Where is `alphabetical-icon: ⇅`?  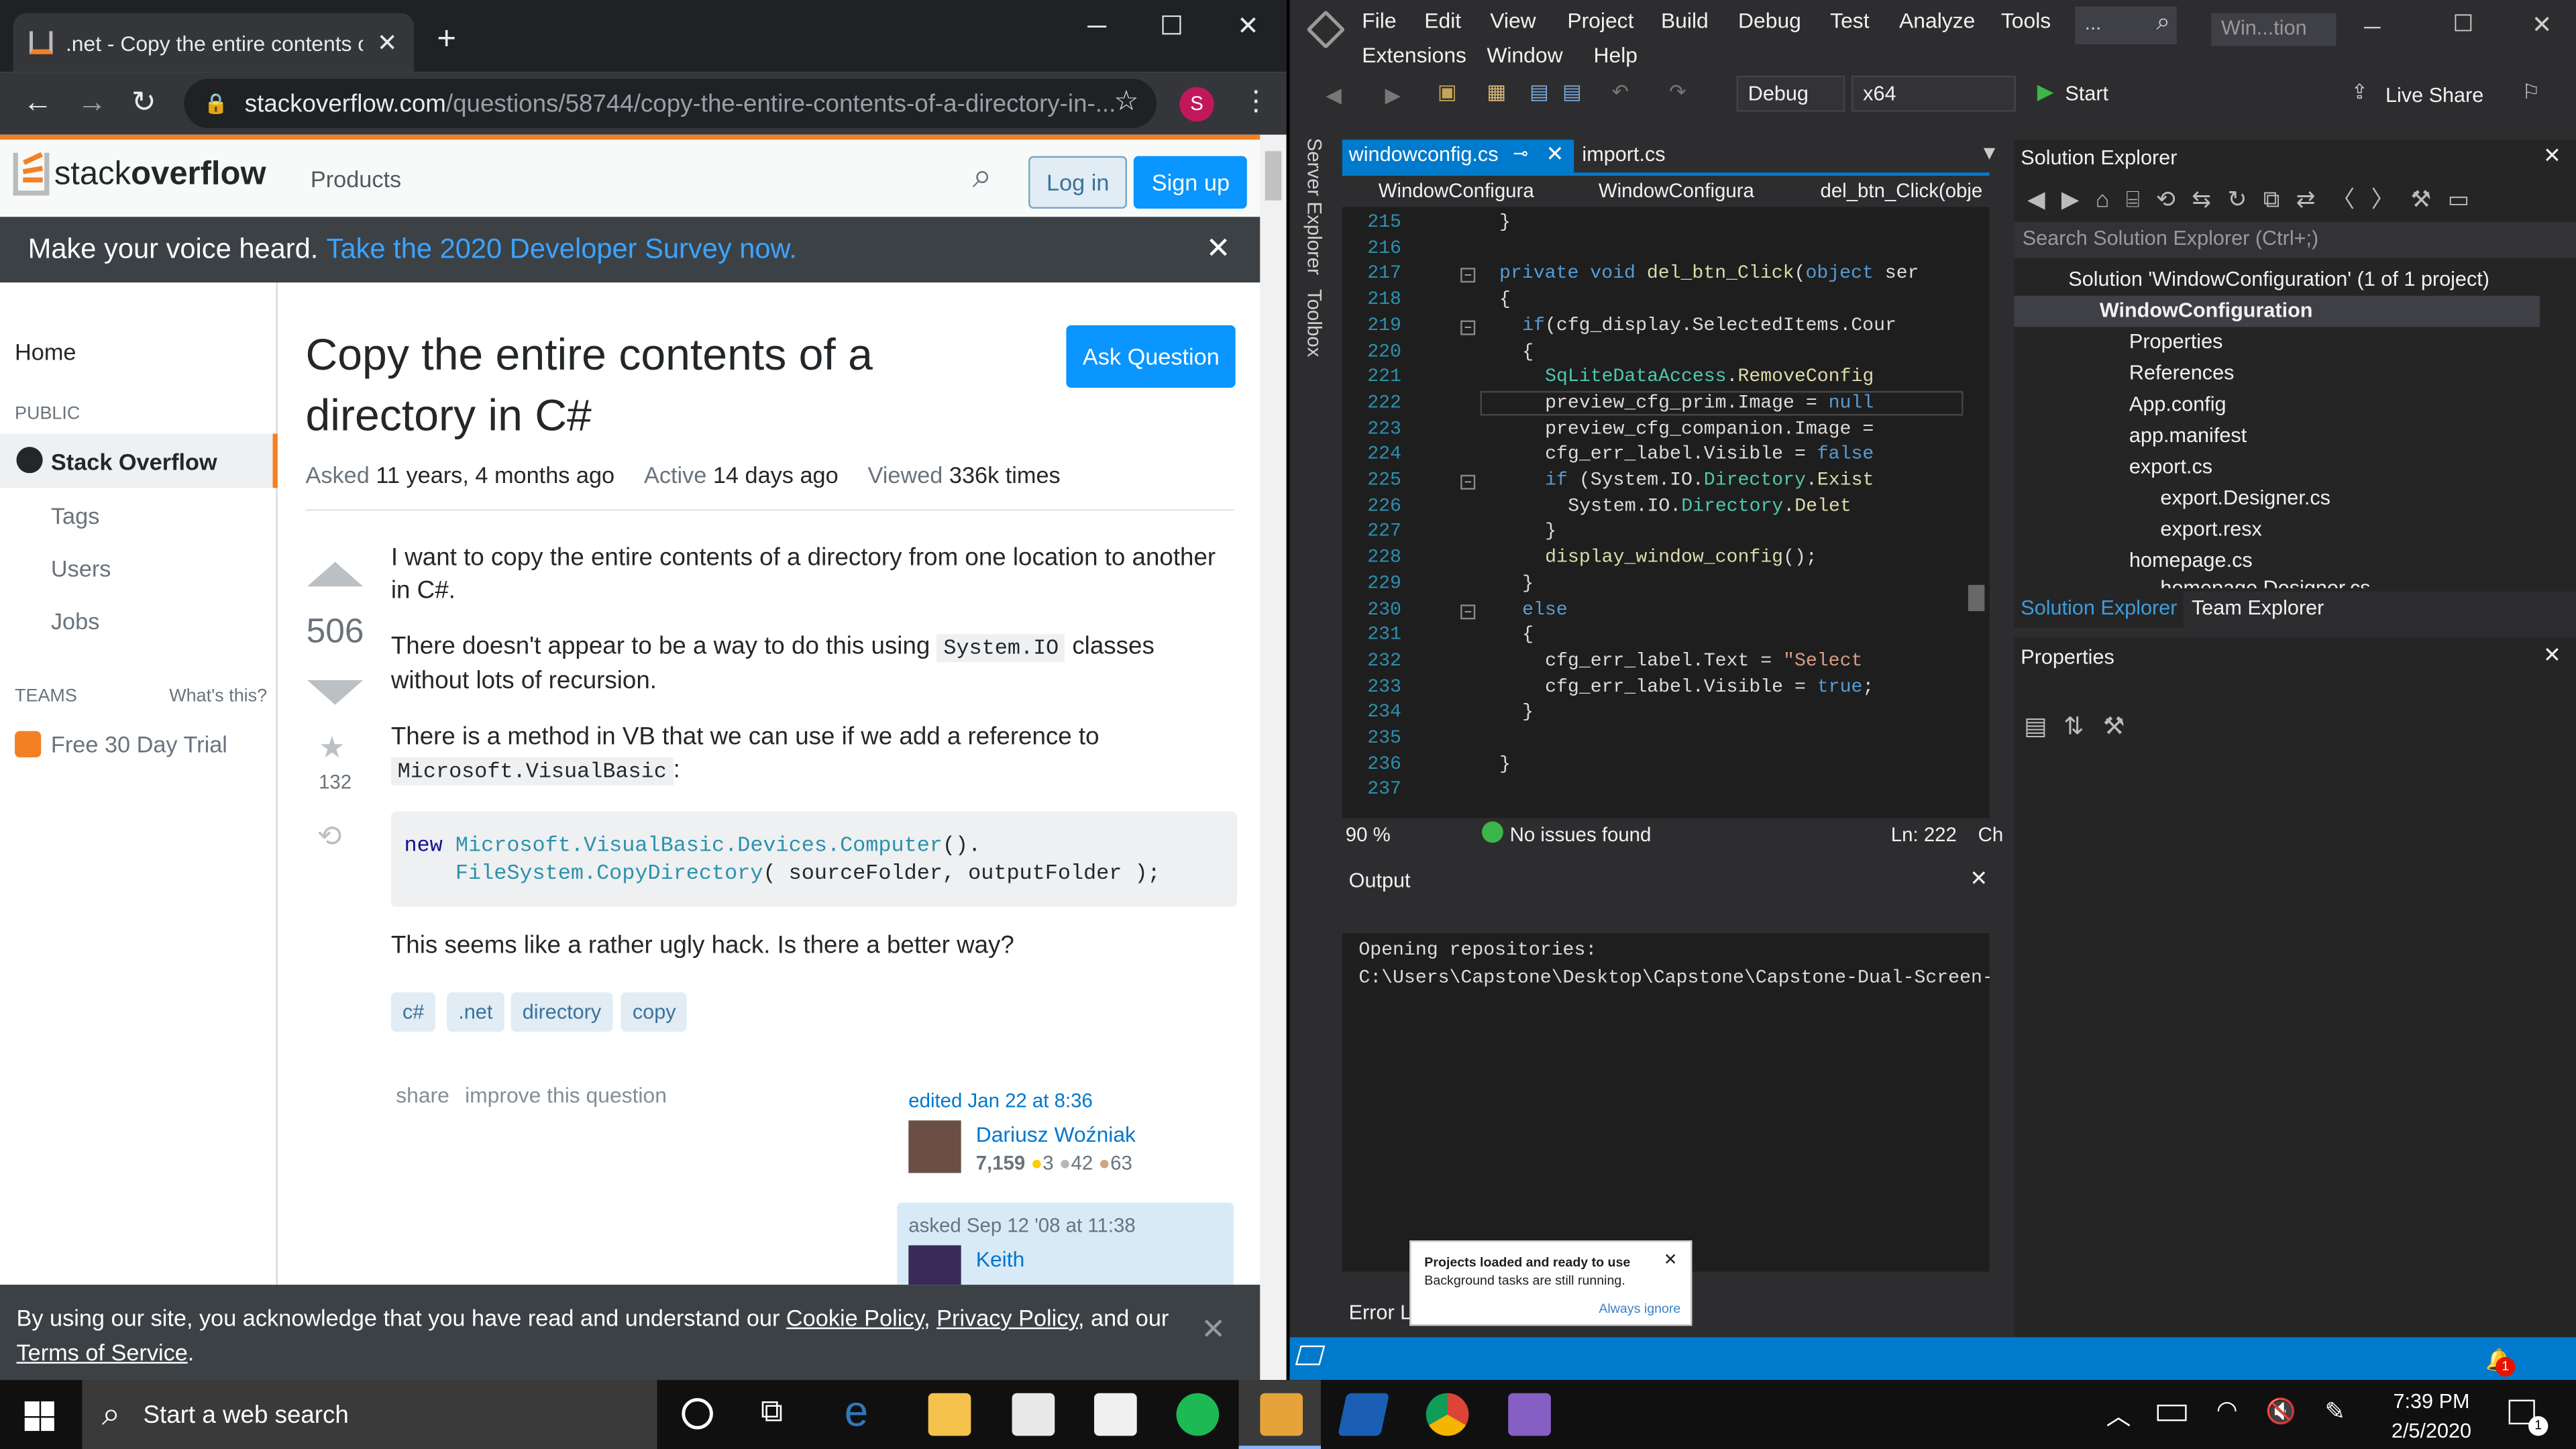
alphabetical-icon: ⇅ is located at coordinates (2073, 726).